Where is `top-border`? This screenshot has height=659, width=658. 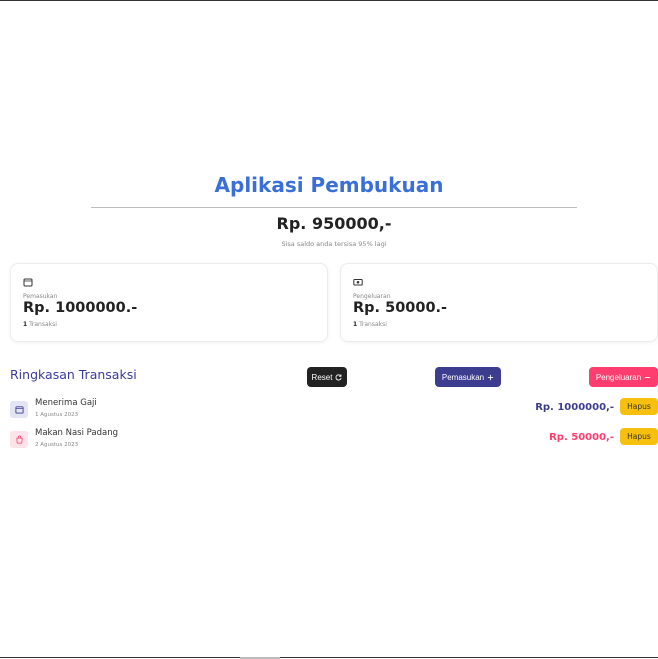 top-border is located at coordinates (329, 0).